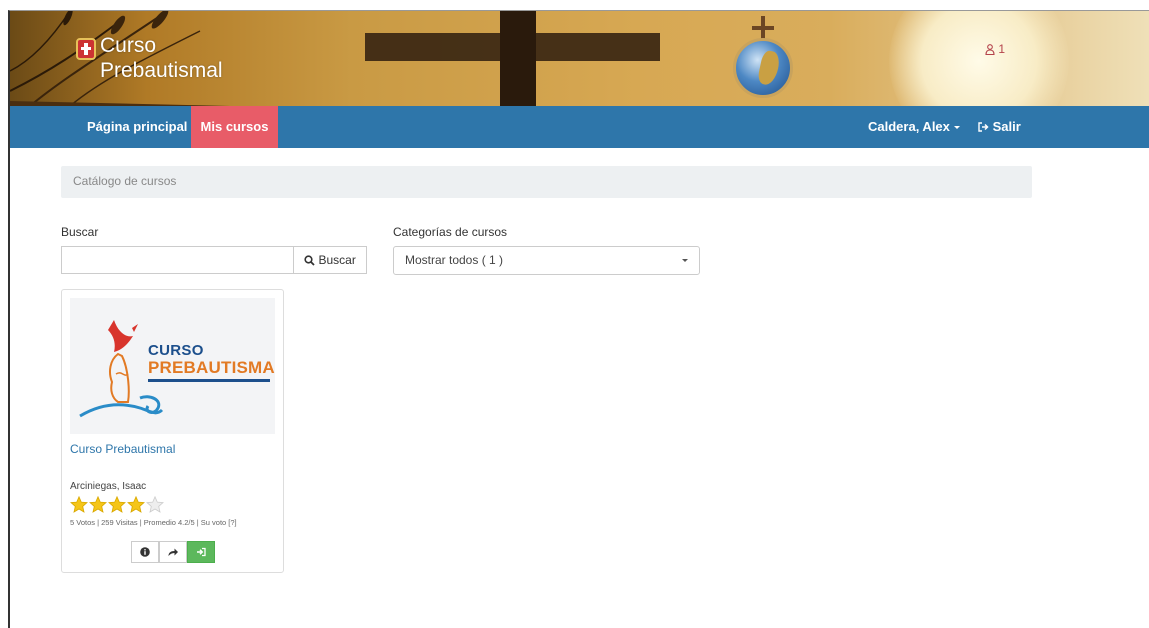 Image resolution: width=1149 pixels, height=628 pixels. Describe the element at coordinates (309, 260) in the screenshot. I see `search-icon` at that location.